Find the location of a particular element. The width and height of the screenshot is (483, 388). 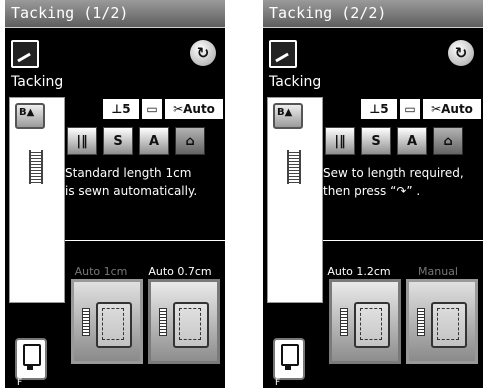

auto-1cm-tile is located at coordinates (107, 321).